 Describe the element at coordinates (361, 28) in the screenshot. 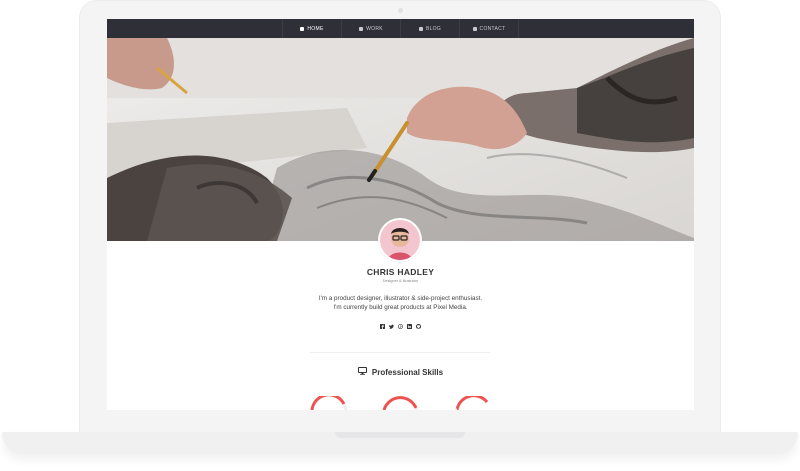

I see `briefcase-icon` at that location.